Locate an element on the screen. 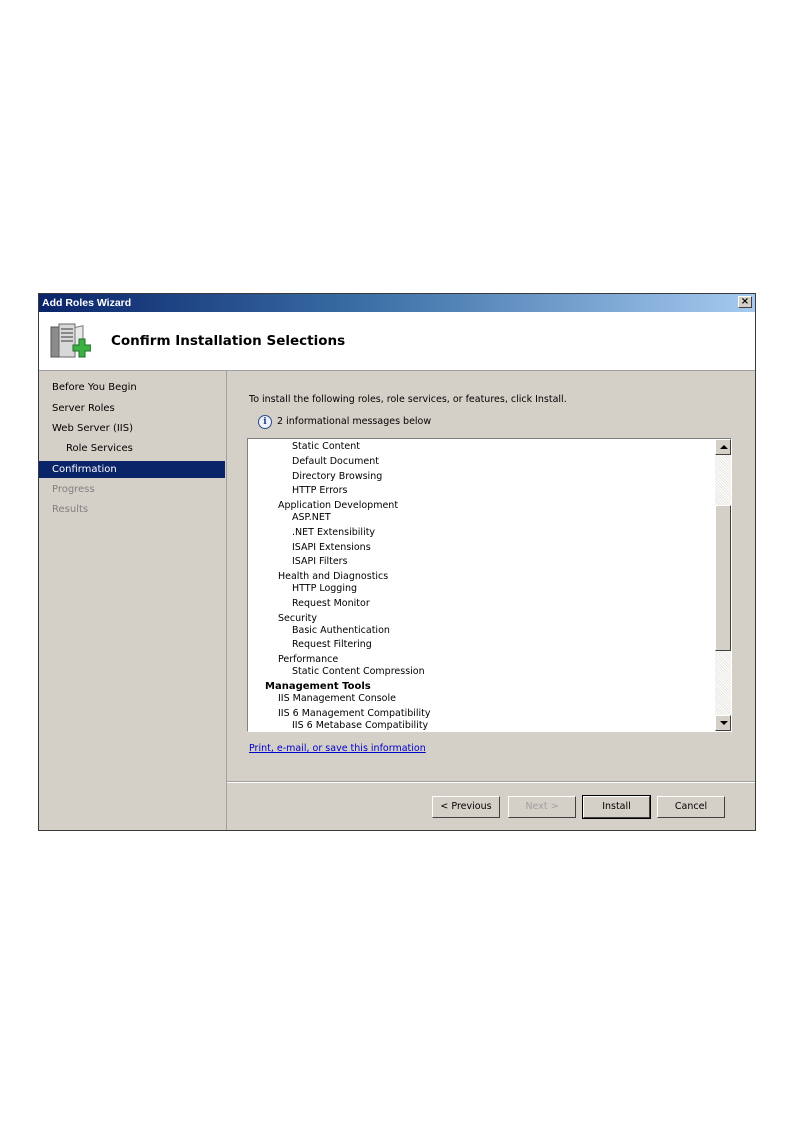 This screenshot has width=794, height=1123. close-button: × is located at coordinates (745, 302).